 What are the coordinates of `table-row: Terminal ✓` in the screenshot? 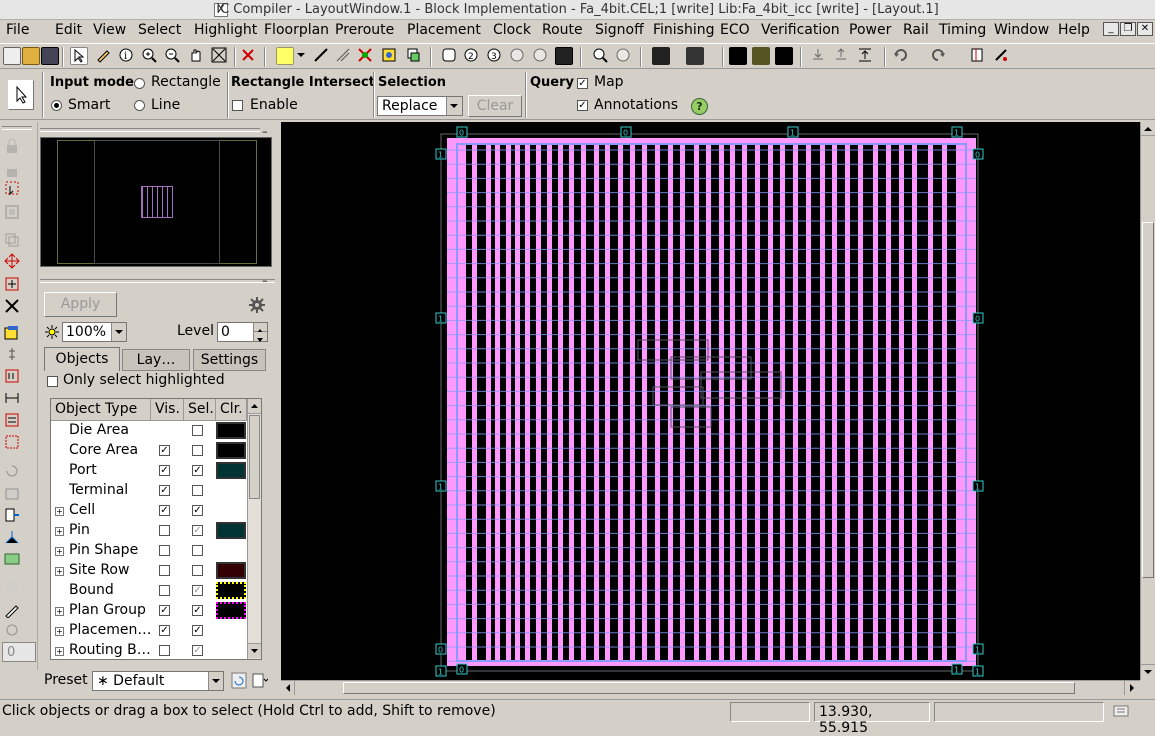 It's located at (149, 491).